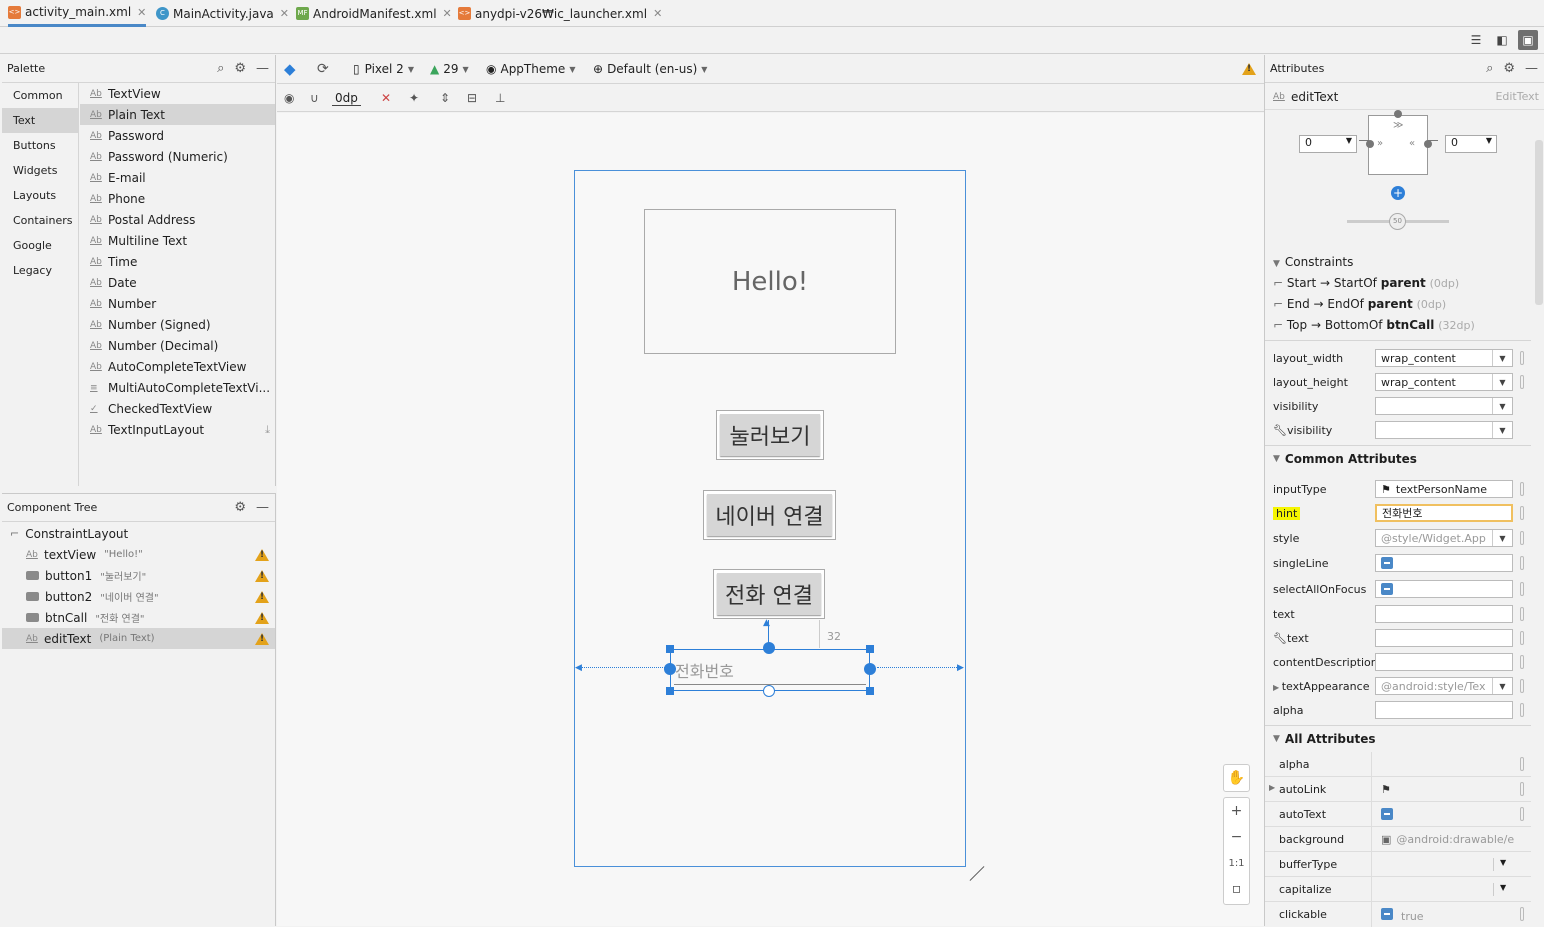  I want to click on palette-item: Ab Phone, so click(177, 198).